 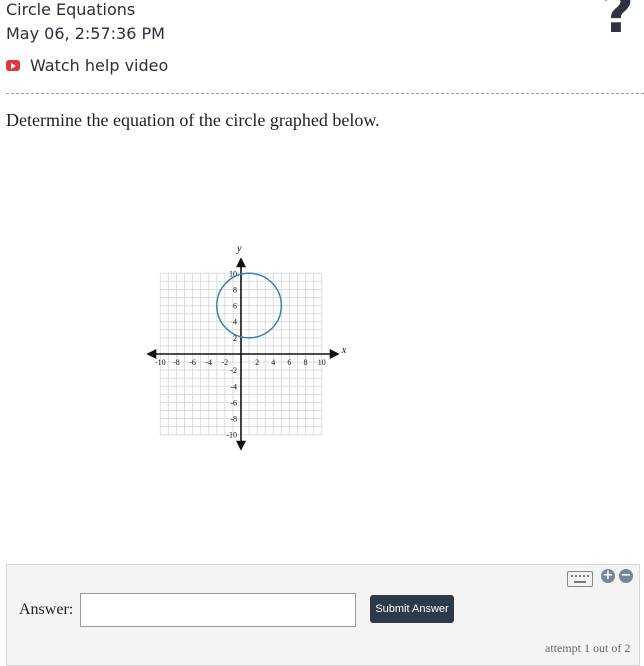 I want to click on zoom-in-icon: +, so click(x=608, y=576).